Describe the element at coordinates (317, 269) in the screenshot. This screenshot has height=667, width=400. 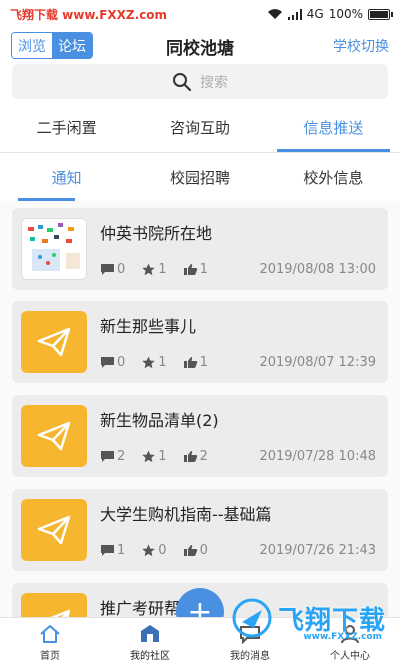
I see `post-date: 2019/08/08 13:00` at that location.